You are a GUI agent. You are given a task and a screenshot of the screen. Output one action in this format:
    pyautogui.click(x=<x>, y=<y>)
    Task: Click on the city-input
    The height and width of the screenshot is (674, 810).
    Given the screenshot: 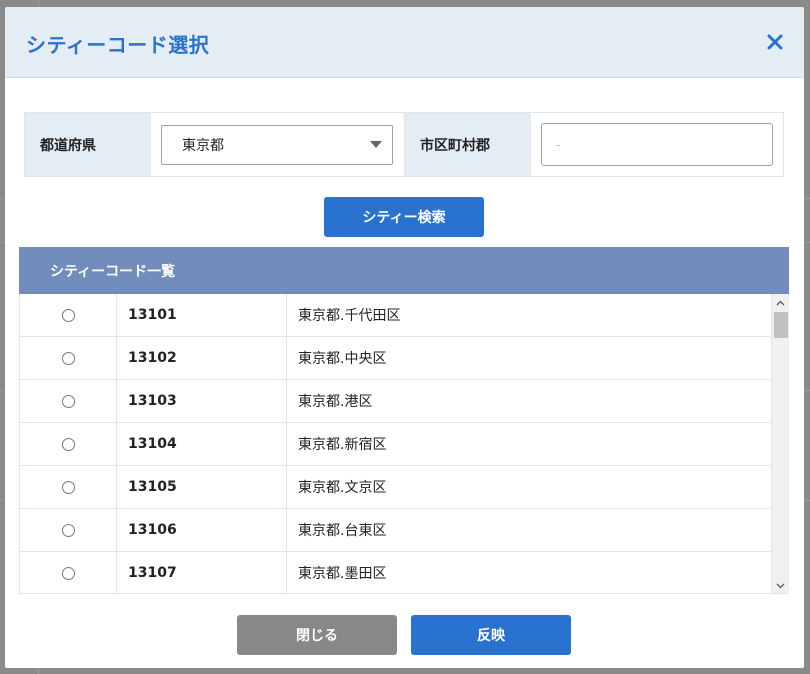 What is the action you would take?
    pyautogui.click(x=657, y=144)
    